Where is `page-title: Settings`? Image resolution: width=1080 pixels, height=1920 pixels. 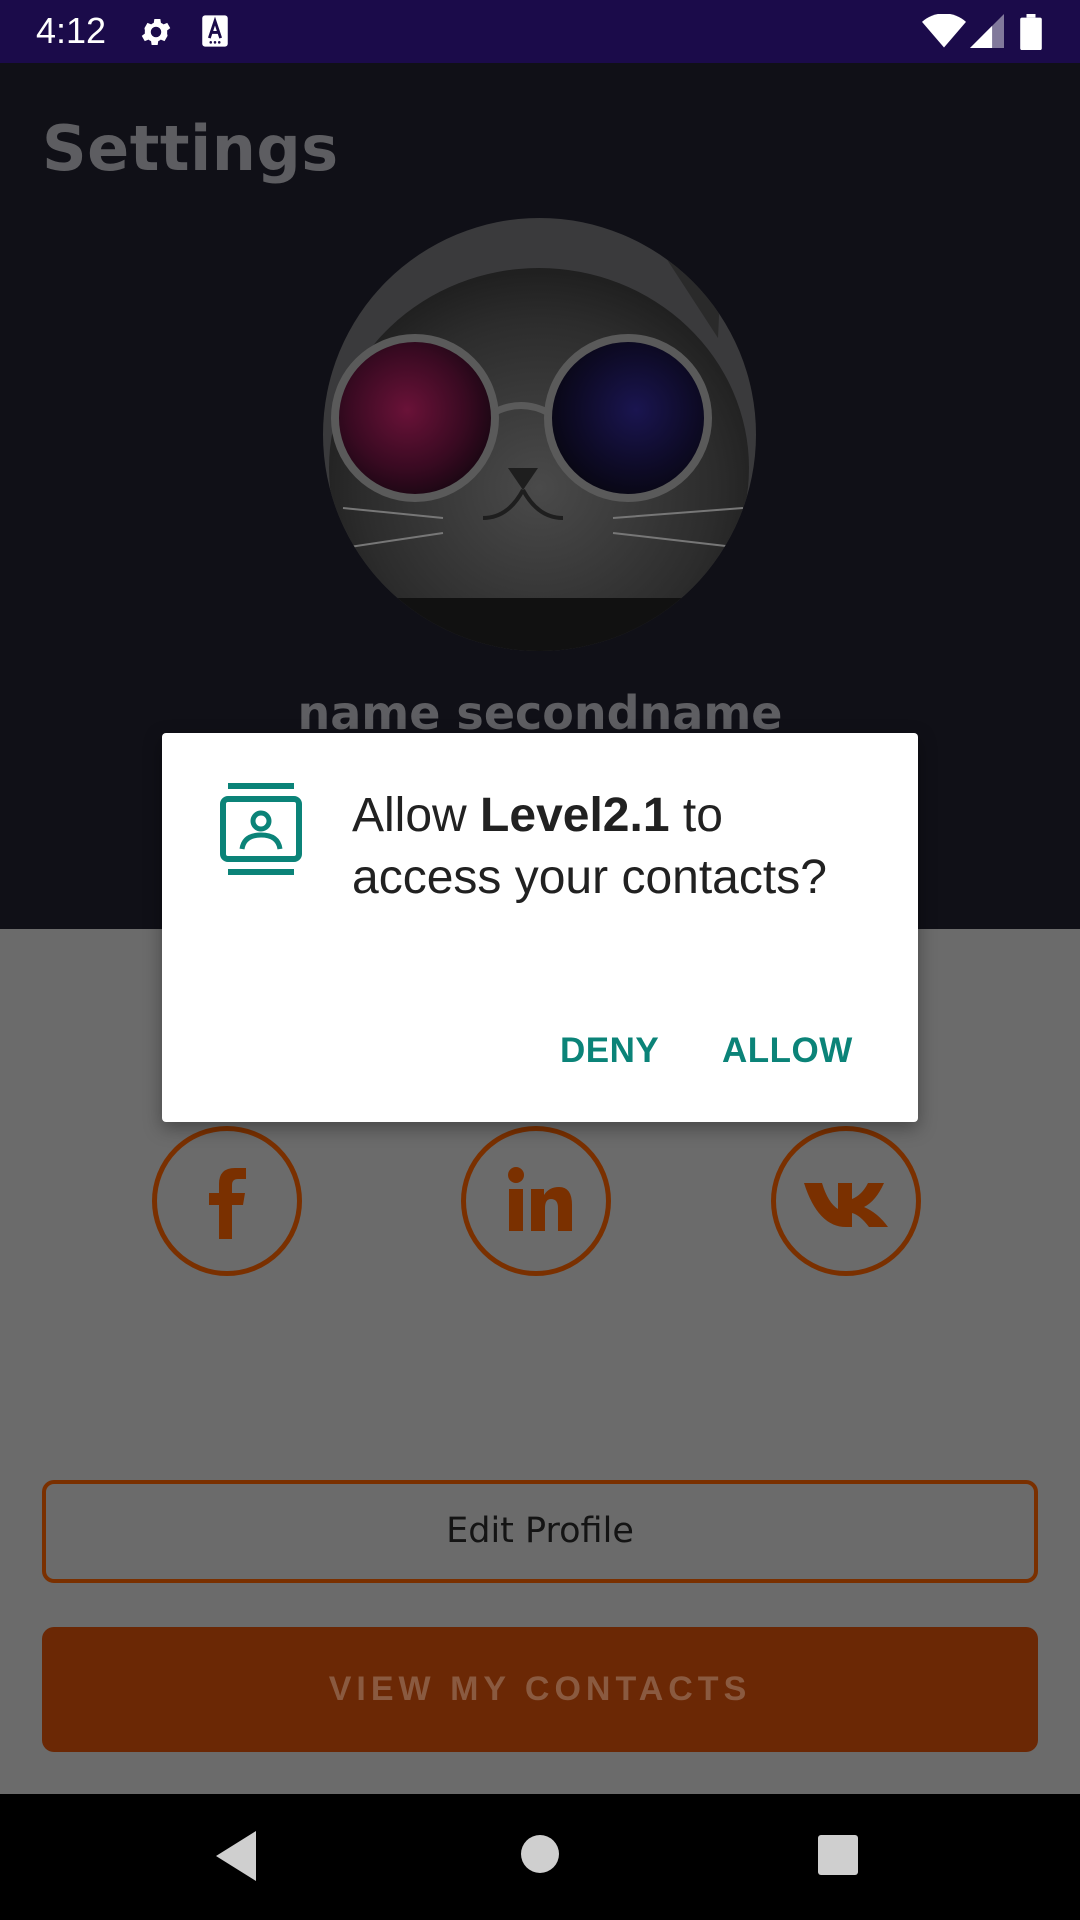 page-title: Settings is located at coordinates (190, 148).